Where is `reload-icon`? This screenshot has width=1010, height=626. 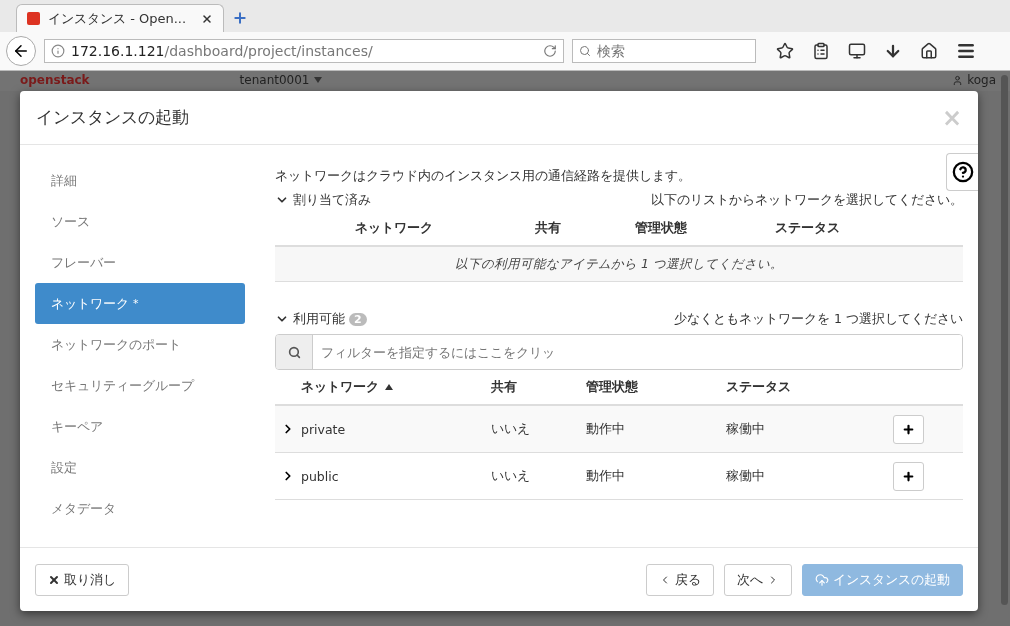 reload-icon is located at coordinates (550, 51).